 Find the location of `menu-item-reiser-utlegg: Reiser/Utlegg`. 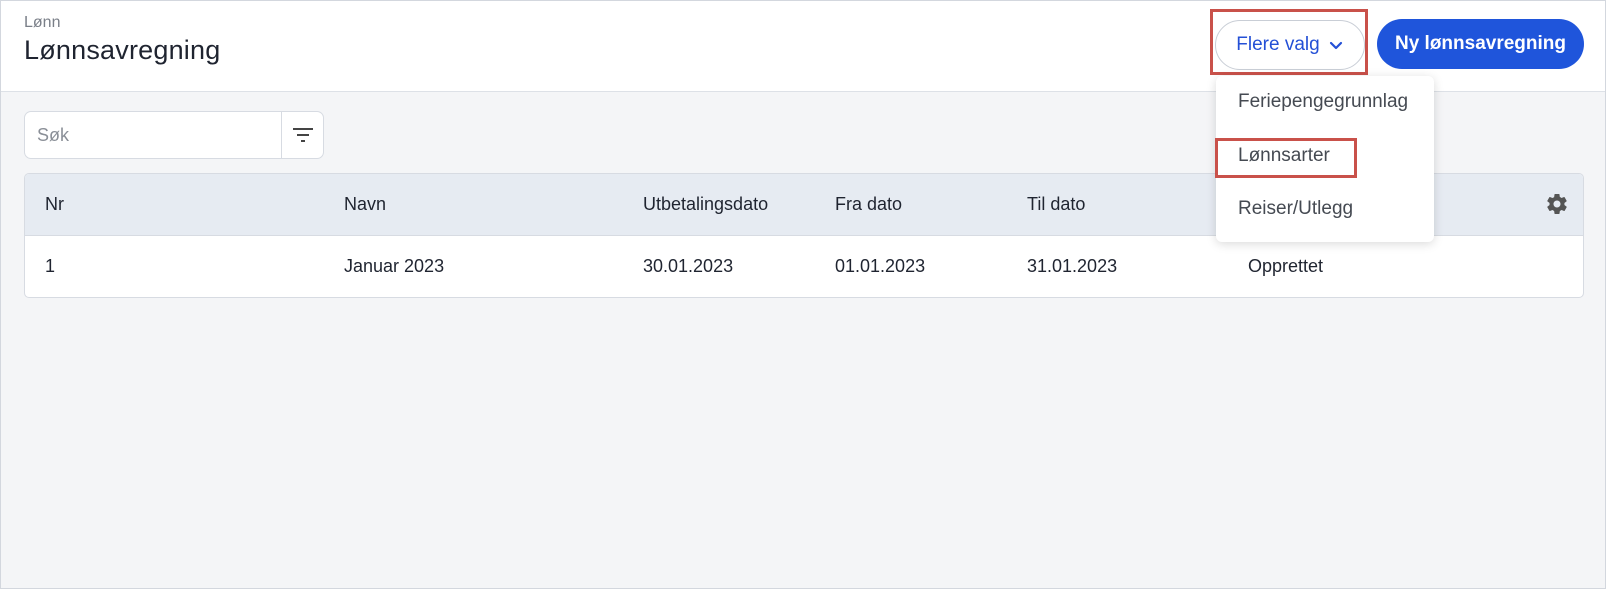

menu-item-reiser-utlegg: Reiser/Utlegg is located at coordinates (1295, 209).